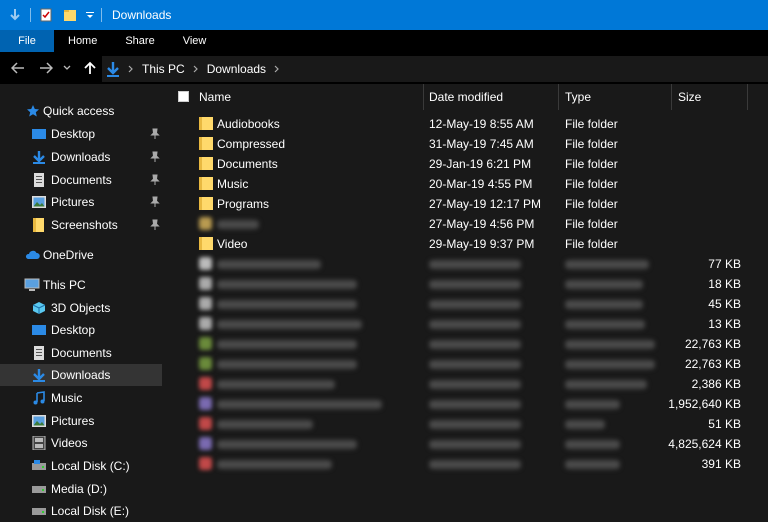 This screenshot has width=768, height=522. Describe the element at coordinates (39, 465) in the screenshot. I see `drive-icon` at that location.